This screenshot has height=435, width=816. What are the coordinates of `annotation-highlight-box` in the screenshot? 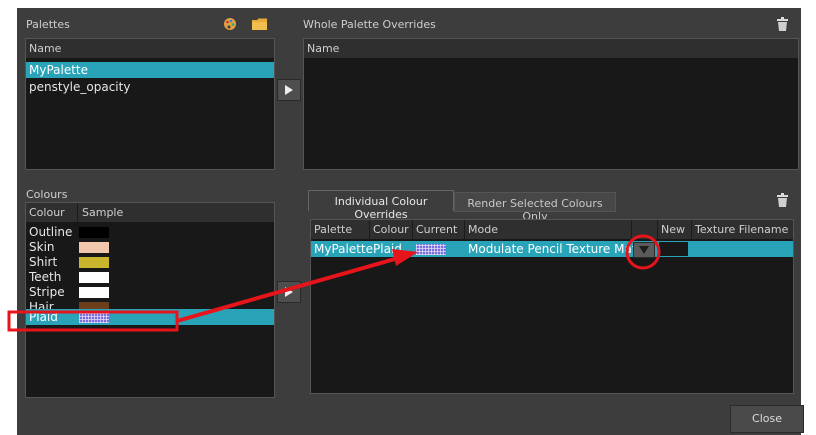 It's located at (93, 321).